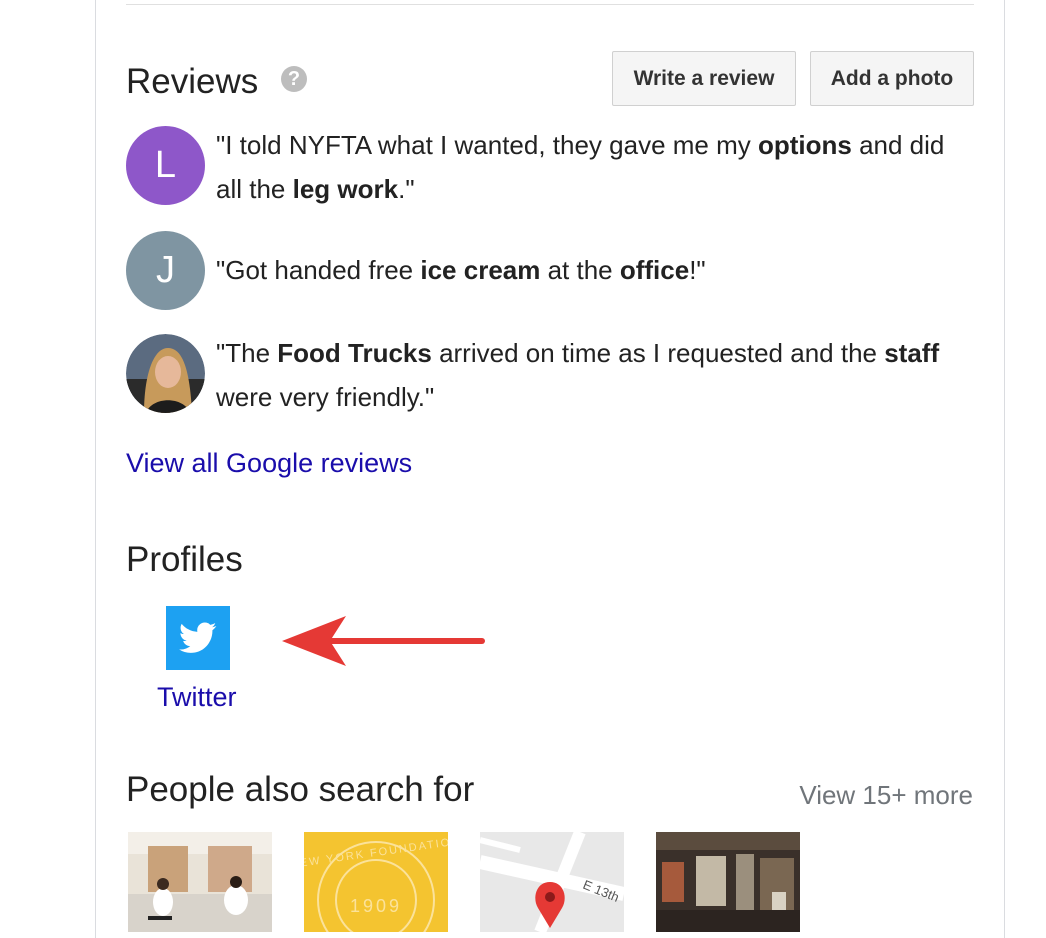  Describe the element at coordinates (200, 882) in the screenshot. I see `studio-photo` at that location.